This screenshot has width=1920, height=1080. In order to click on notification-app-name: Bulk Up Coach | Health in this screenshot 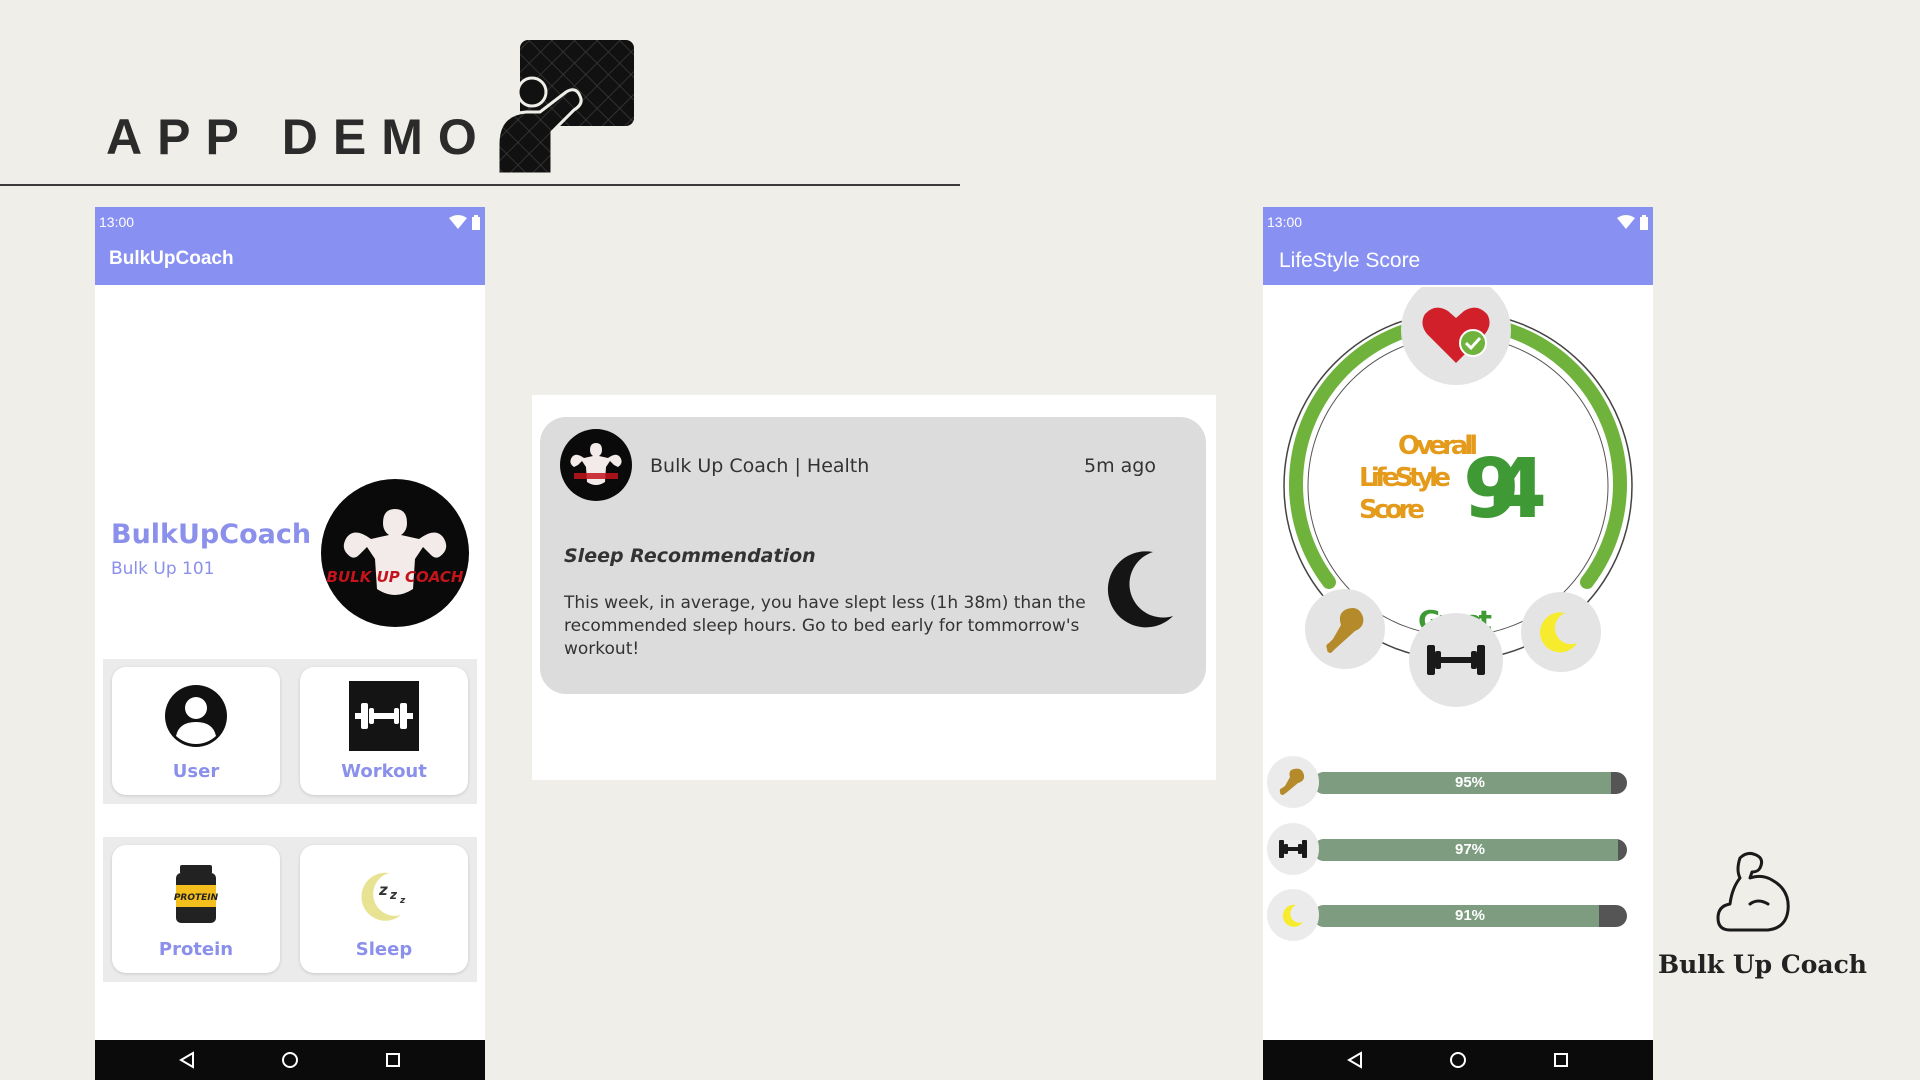, I will do `click(760, 466)`.